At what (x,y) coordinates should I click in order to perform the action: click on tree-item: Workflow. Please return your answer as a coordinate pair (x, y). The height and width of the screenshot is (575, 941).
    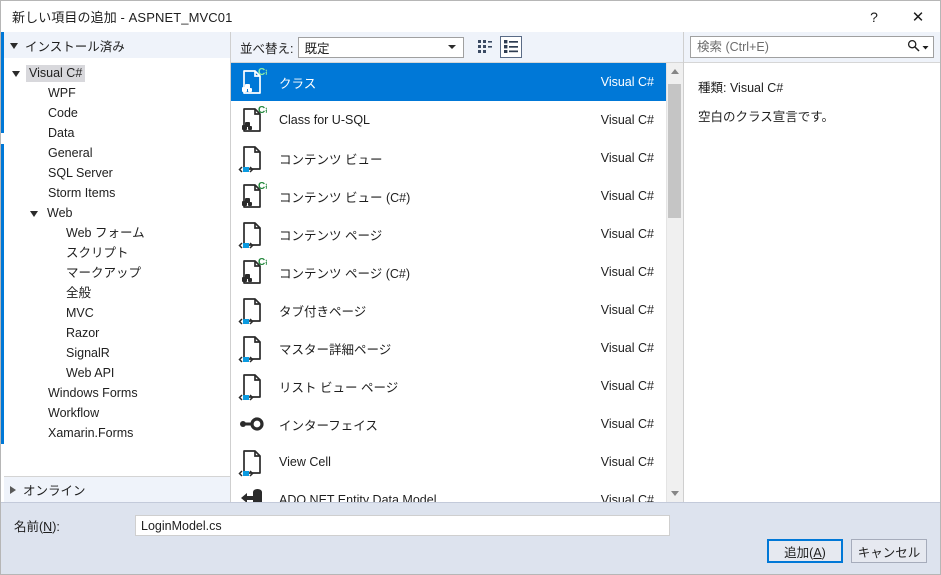
    Looking at the image, I should click on (115, 413).